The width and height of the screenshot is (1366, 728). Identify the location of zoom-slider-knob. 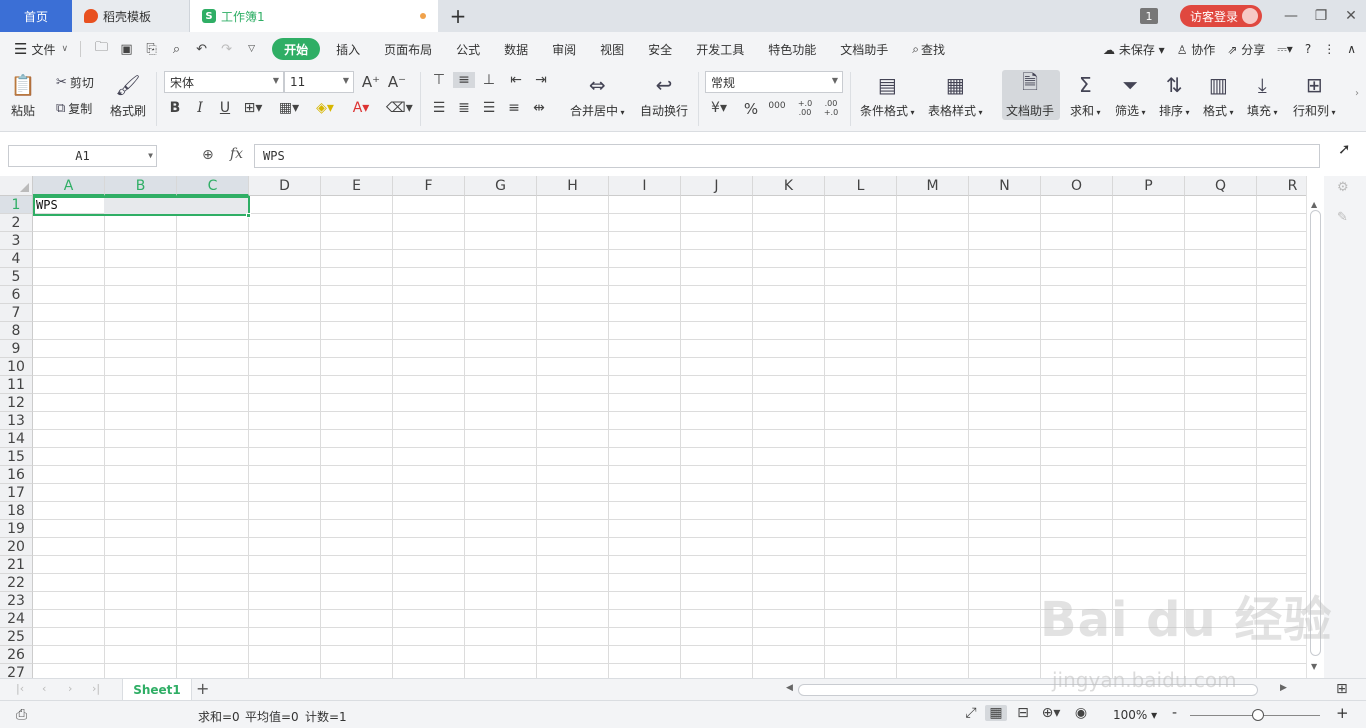
(1258, 715).